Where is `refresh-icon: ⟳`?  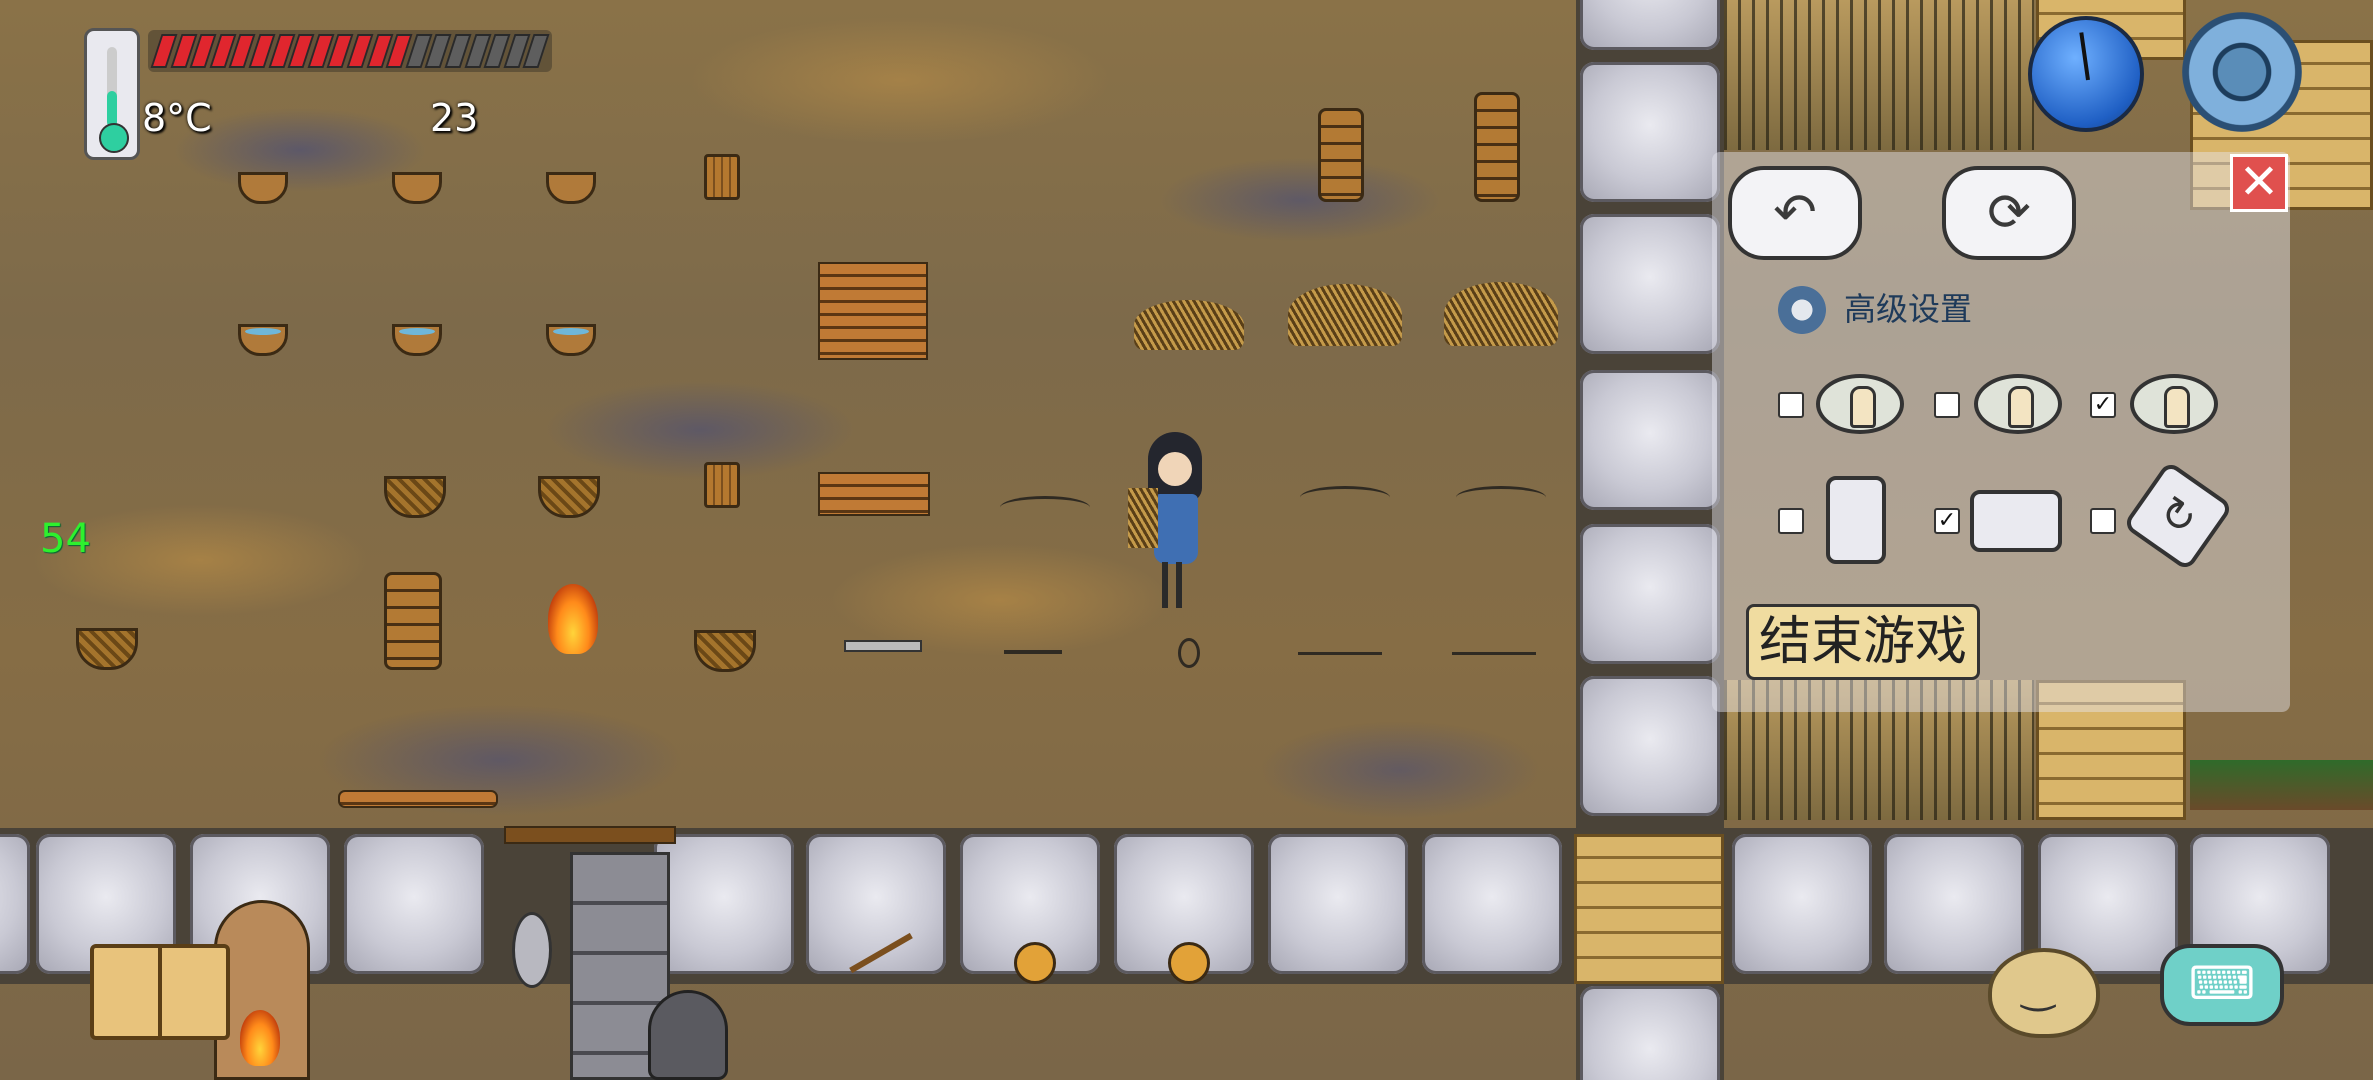
refresh-icon: ⟳ is located at coordinates (2009, 213).